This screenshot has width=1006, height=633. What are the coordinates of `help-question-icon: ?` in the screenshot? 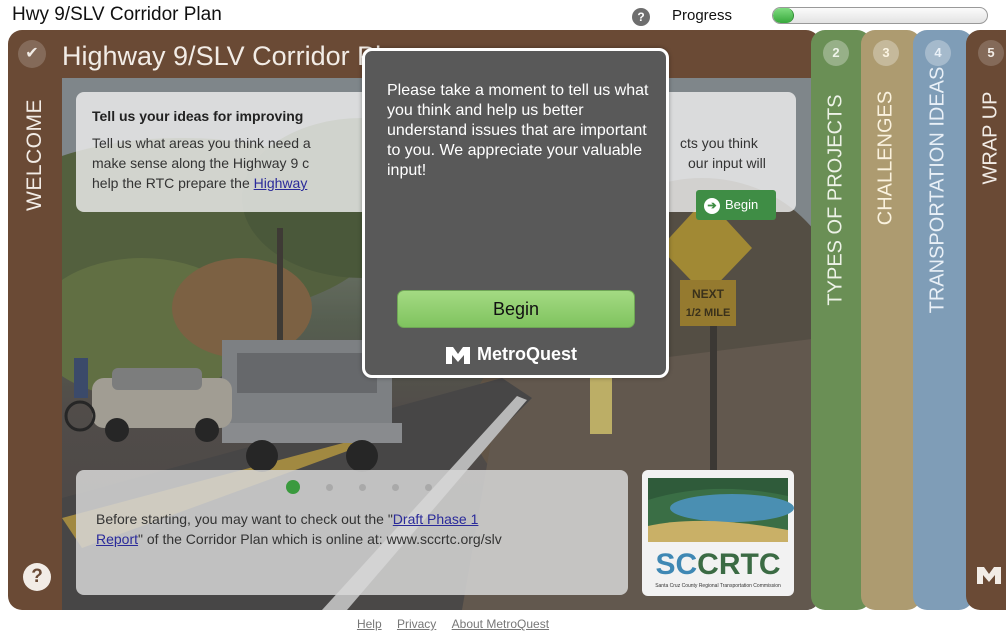 It's located at (37, 577).